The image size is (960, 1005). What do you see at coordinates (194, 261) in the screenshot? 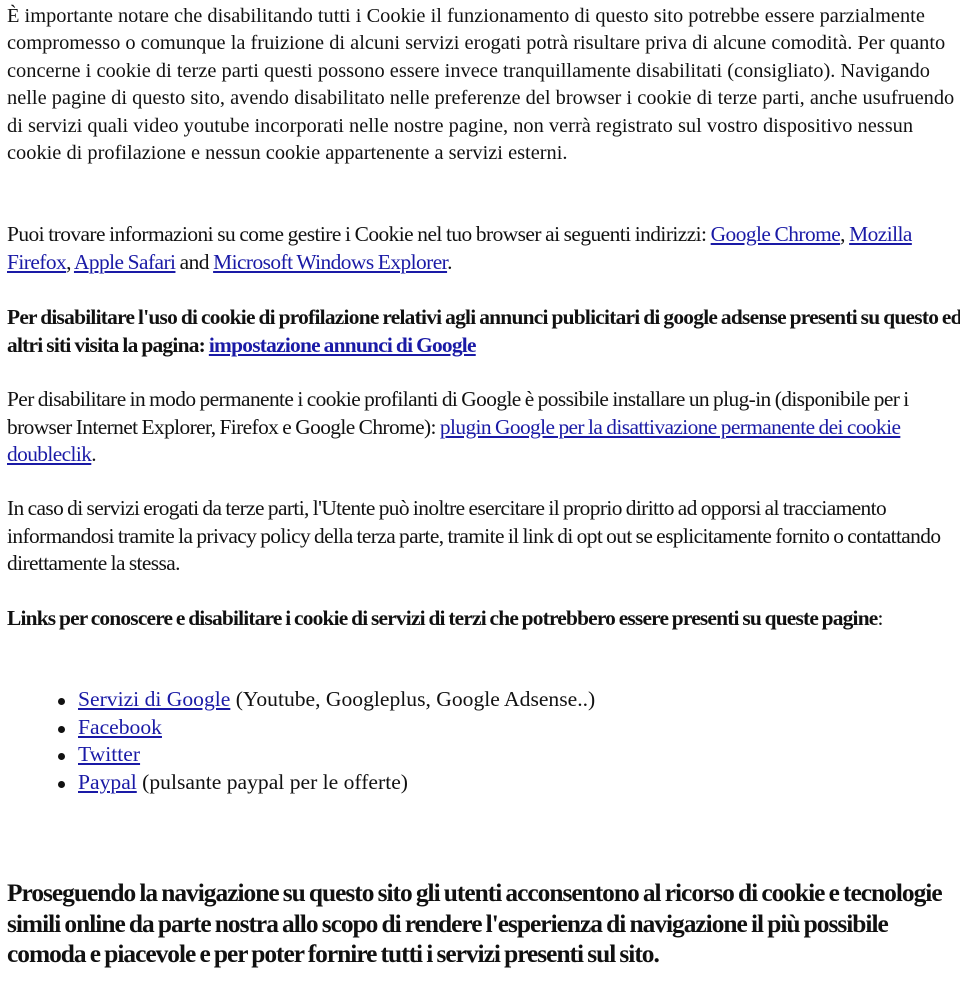
I see `separator: and` at bounding box center [194, 261].